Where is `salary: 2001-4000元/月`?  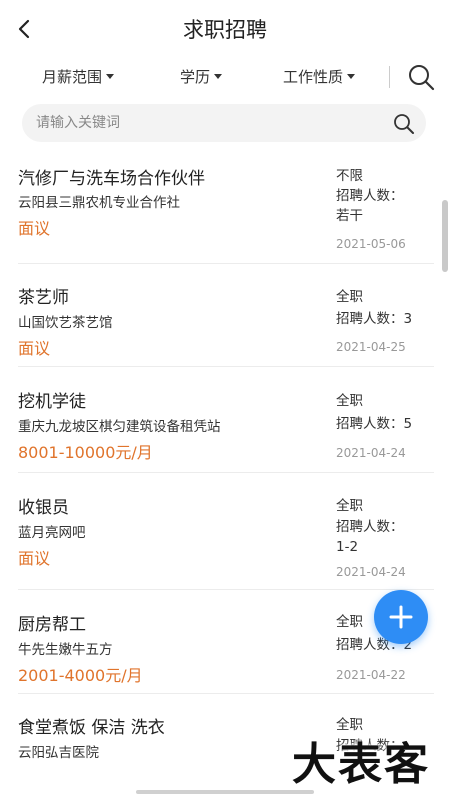 salary: 2001-4000元/月 is located at coordinates (80, 675).